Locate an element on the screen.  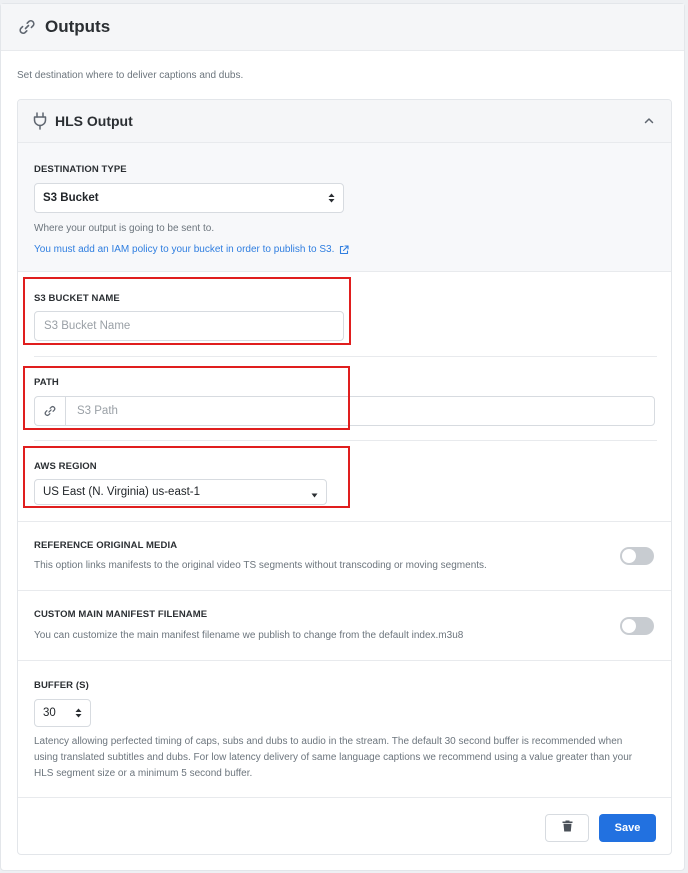
path-placeholder: S3 Path is located at coordinates (97, 411).